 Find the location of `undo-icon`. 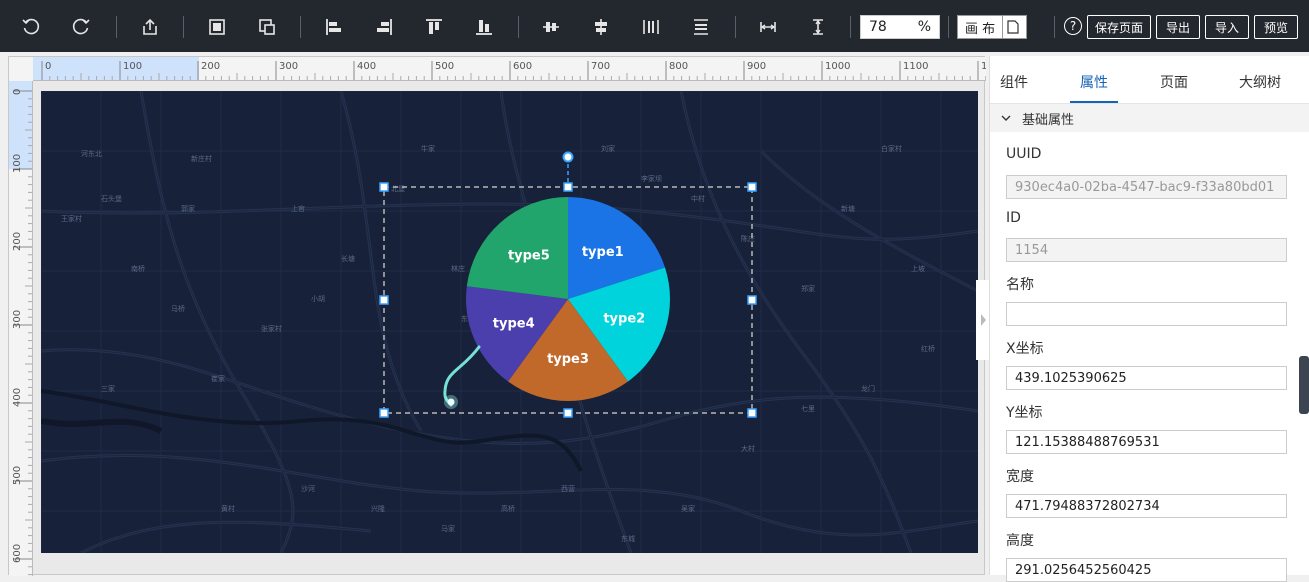

undo-icon is located at coordinates (31, 27).